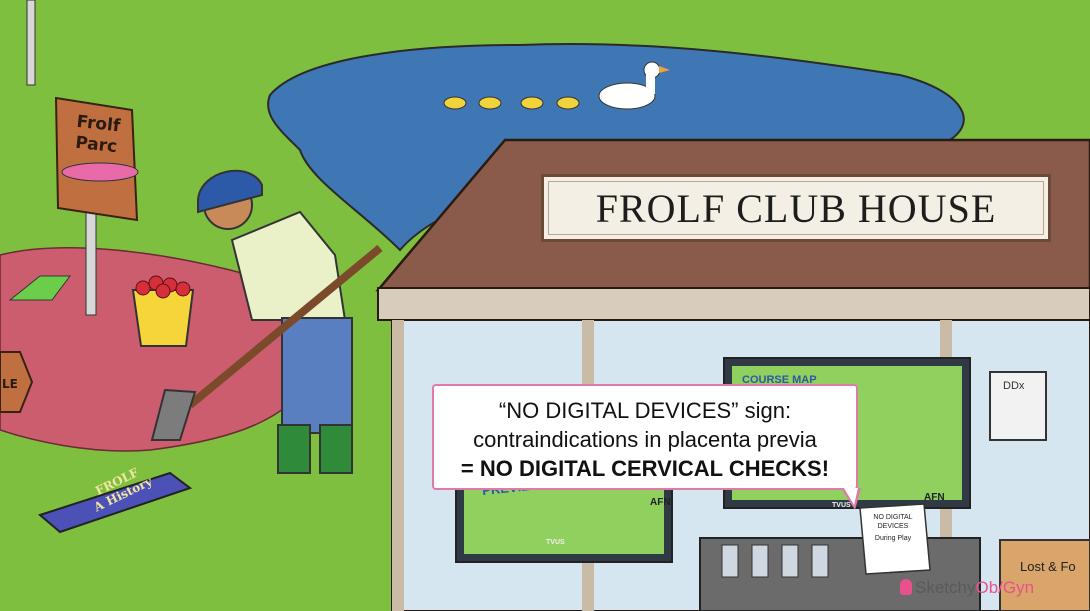  Describe the element at coordinates (1048, 566) in the screenshot. I see `lost-found-label: Lost & Fo` at that location.